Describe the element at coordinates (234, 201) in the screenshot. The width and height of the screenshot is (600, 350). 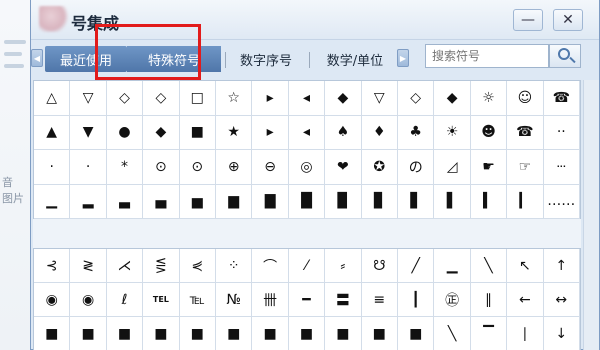
I see `symbol-cell: ▆` at that location.